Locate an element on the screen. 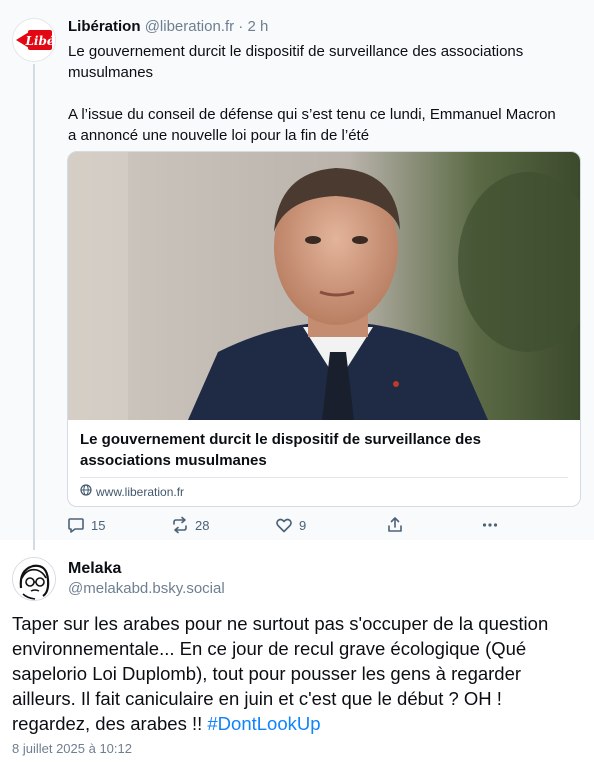 Image resolution: width=594 pixels, height=762 pixels. melaka-avatar-drawing is located at coordinates (34, 579).